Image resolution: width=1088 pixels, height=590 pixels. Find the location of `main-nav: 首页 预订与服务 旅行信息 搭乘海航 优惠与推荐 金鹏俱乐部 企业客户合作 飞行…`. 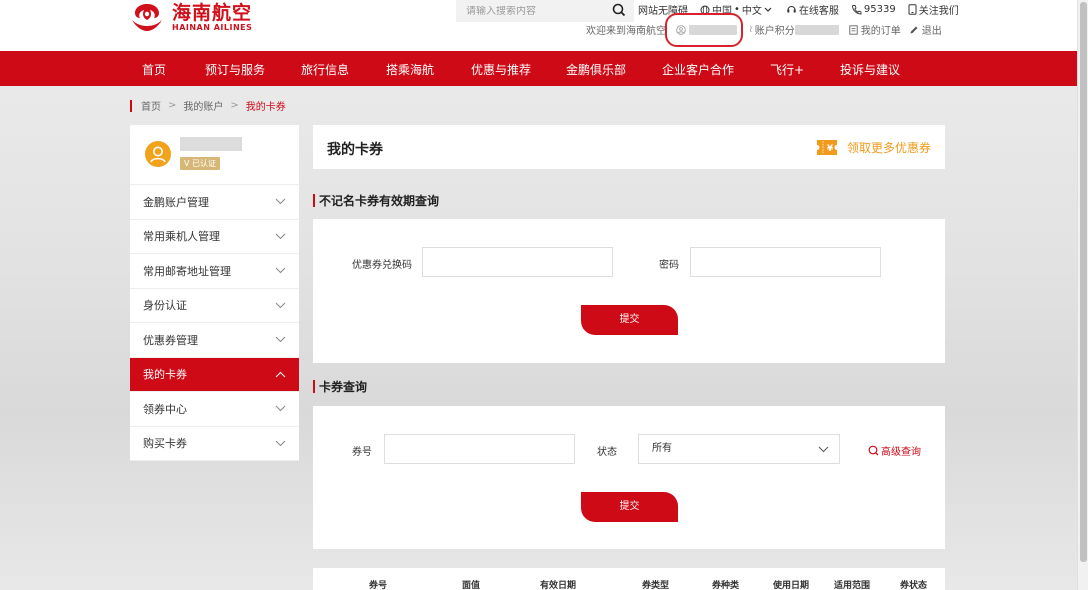

main-nav: 首页 预订与服务 旅行信息 搭乘海航 优惠与推荐 金鹏俱乐部 企业客户合作 飞行… is located at coordinates (538, 68).